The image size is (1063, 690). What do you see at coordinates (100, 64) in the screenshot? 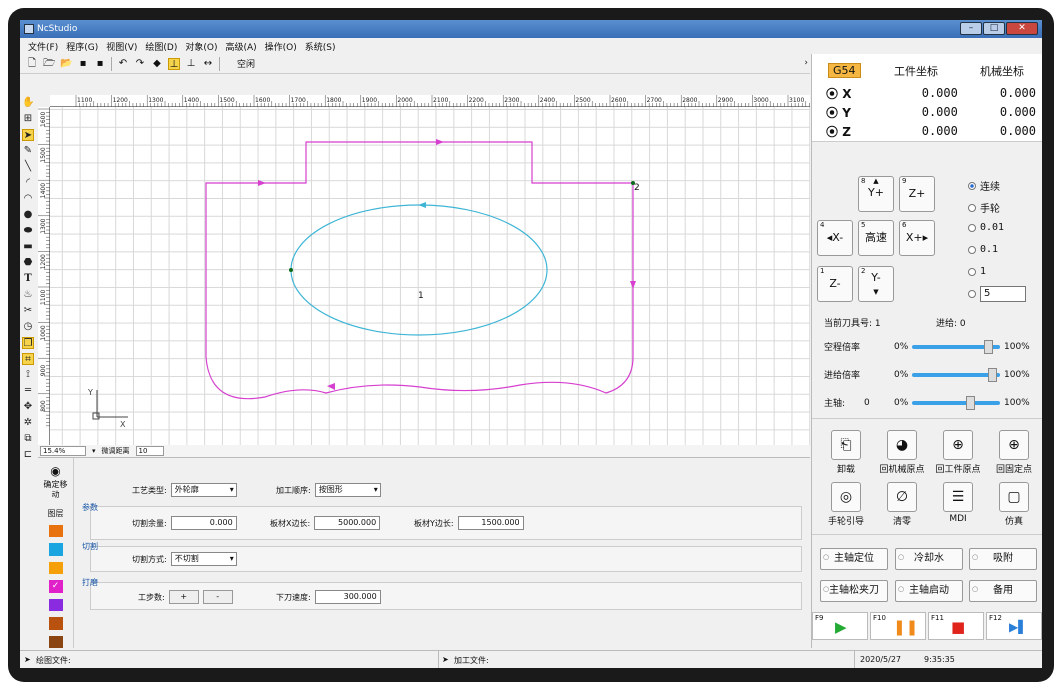
I see `save-as-icon: ▪` at bounding box center [100, 64].